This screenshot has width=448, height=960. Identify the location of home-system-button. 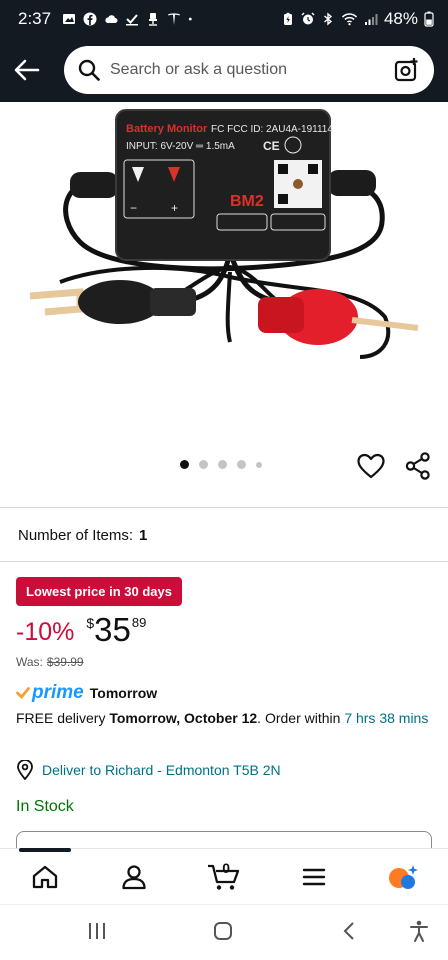
(223, 931).